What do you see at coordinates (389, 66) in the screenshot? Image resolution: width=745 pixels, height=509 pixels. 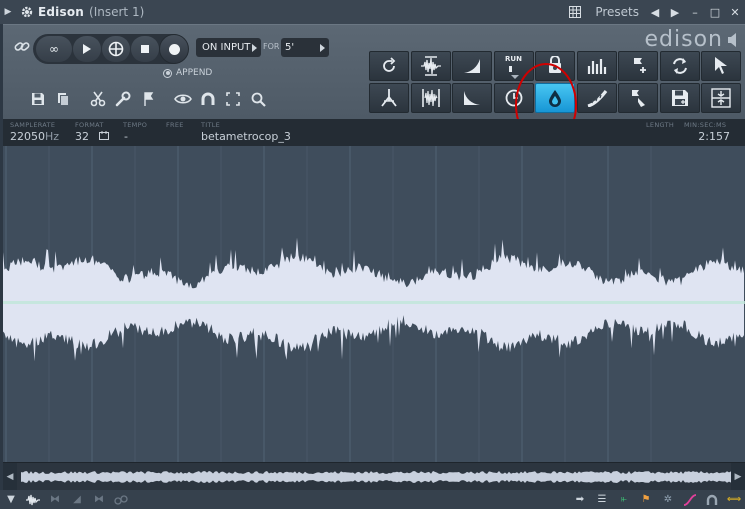 I see `loop-tool-button` at bounding box center [389, 66].